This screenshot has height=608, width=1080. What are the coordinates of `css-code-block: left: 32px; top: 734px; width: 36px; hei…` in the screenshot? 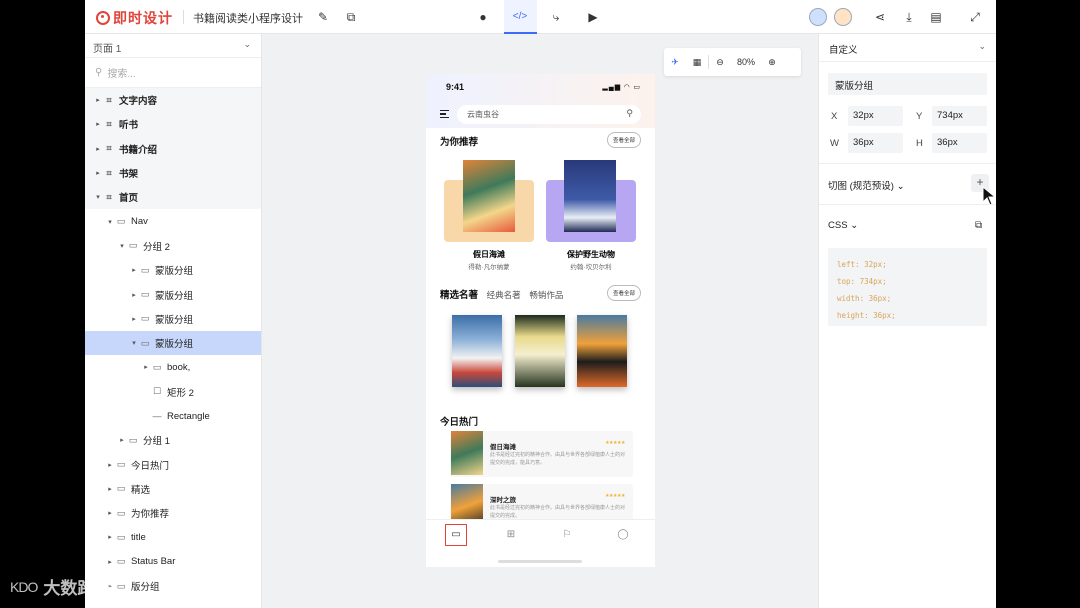 It's located at (907, 287).